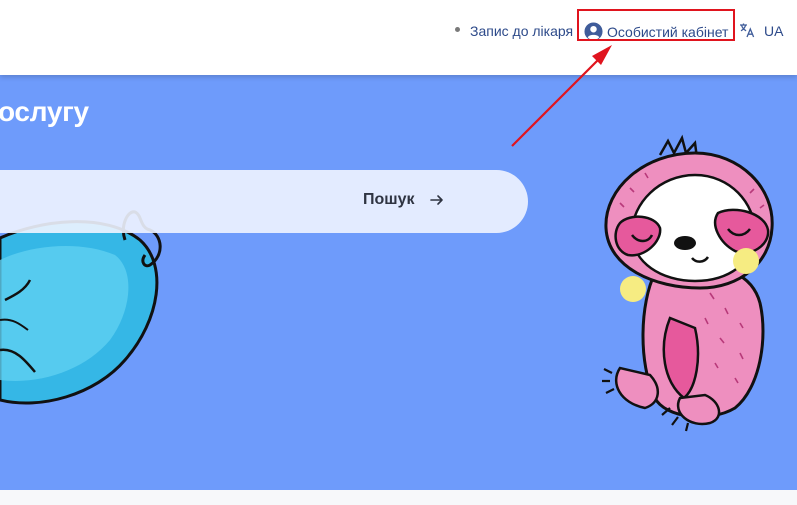 This screenshot has height=505, width=797. Describe the element at coordinates (561, 96) in the screenshot. I see `annotation-arrow` at that location.